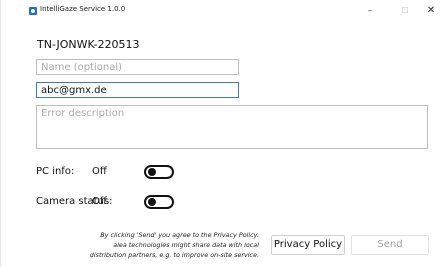 The width and height of the screenshot is (446, 267). What do you see at coordinates (232, 127) in the screenshot?
I see `error-description-field` at bounding box center [232, 127].